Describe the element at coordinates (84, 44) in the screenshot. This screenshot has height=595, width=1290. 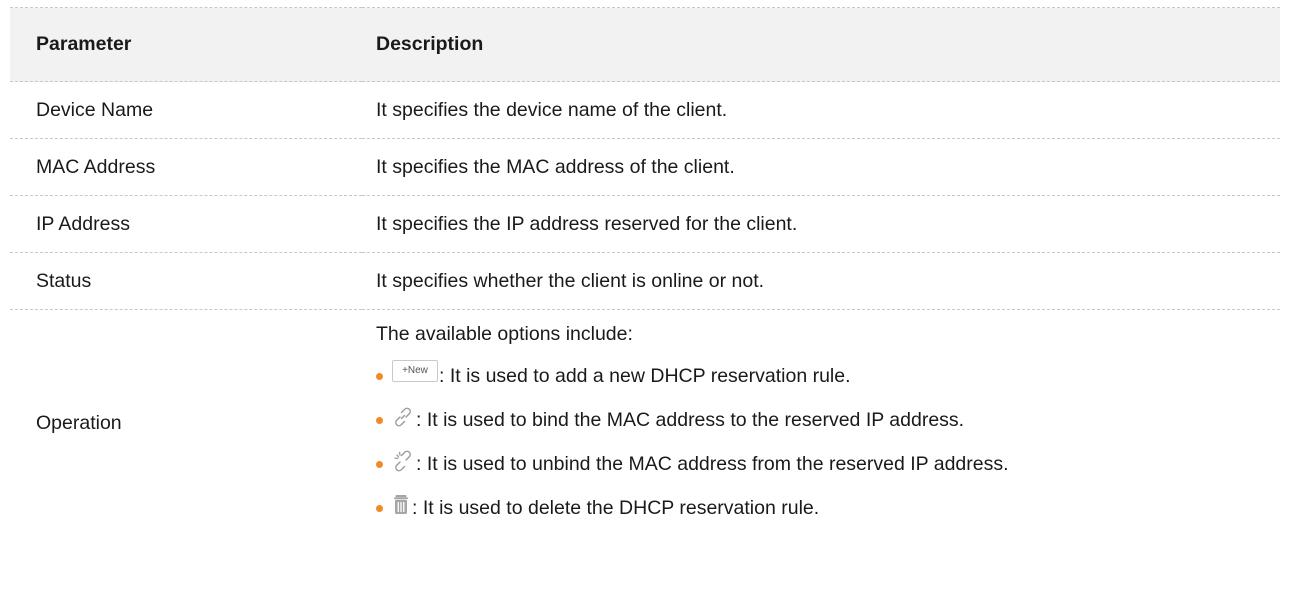
I see `header-parameter: Parameter` at that location.